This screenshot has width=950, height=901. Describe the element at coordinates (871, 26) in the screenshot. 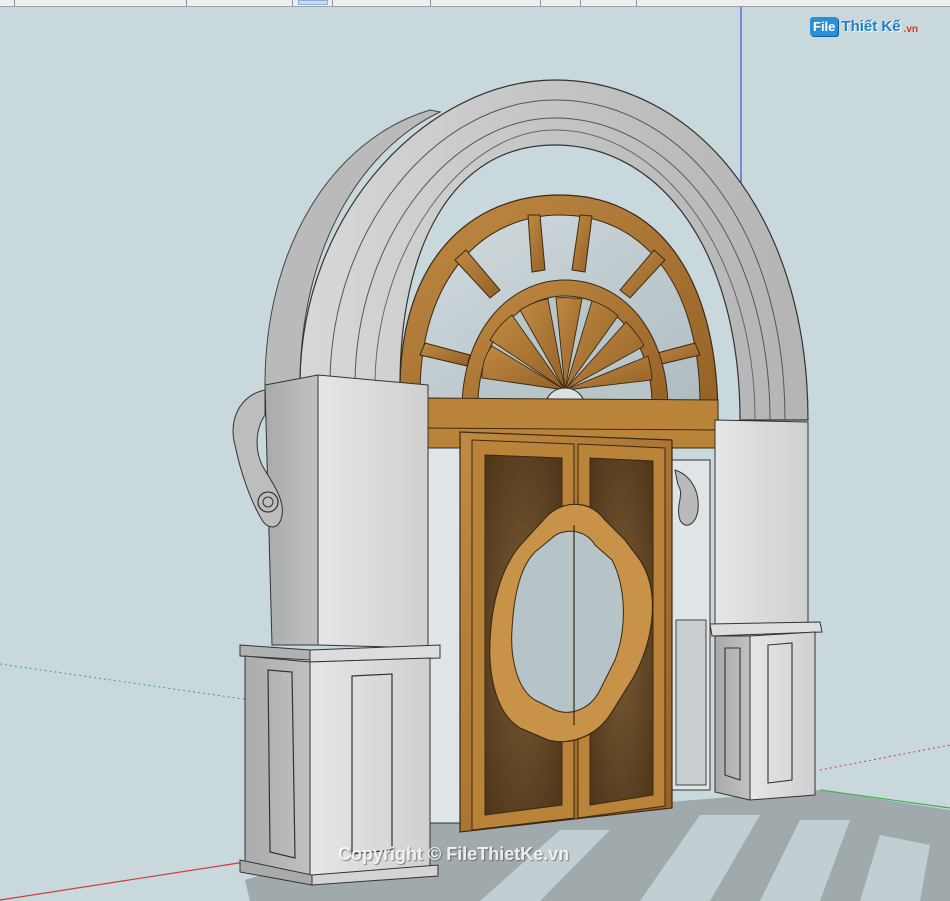

I see `logo-text: Thiết Kế` at that location.